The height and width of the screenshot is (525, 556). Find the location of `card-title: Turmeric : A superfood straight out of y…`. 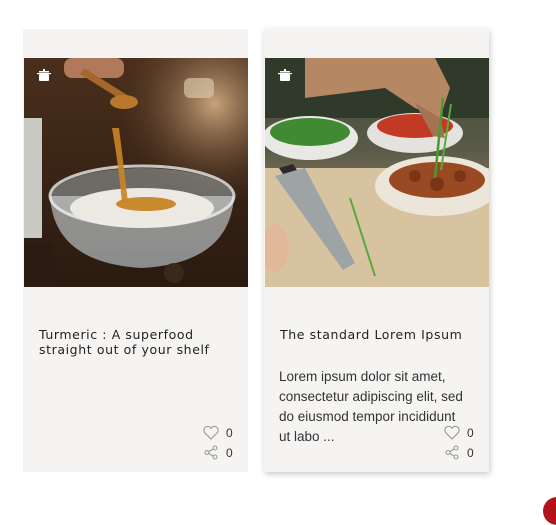

card-title: Turmeric : A superfood straight out of y… is located at coordinates (139, 342).